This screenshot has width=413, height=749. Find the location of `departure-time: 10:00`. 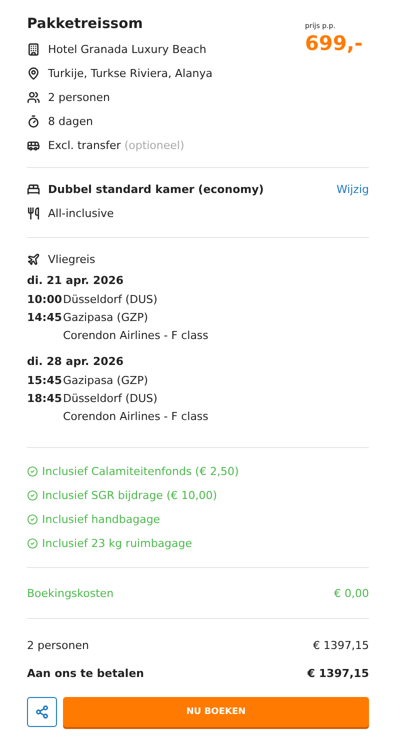

departure-time: 10:00 is located at coordinates (45, 299).